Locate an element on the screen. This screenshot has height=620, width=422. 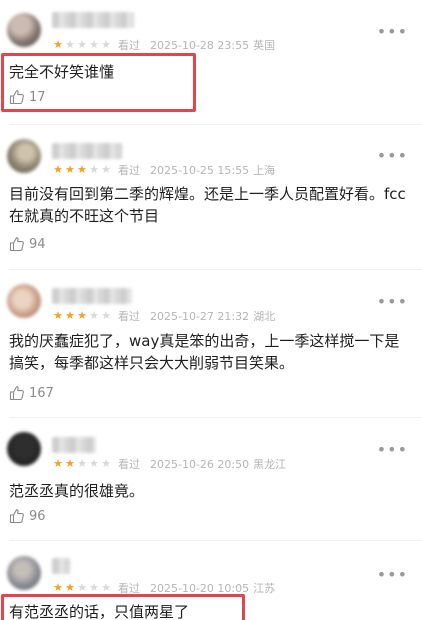
review-meta: ★ ★ ★ ★ ★ 看过 2025-10-25 15:55 上海 is located at coordinates (164, 170).